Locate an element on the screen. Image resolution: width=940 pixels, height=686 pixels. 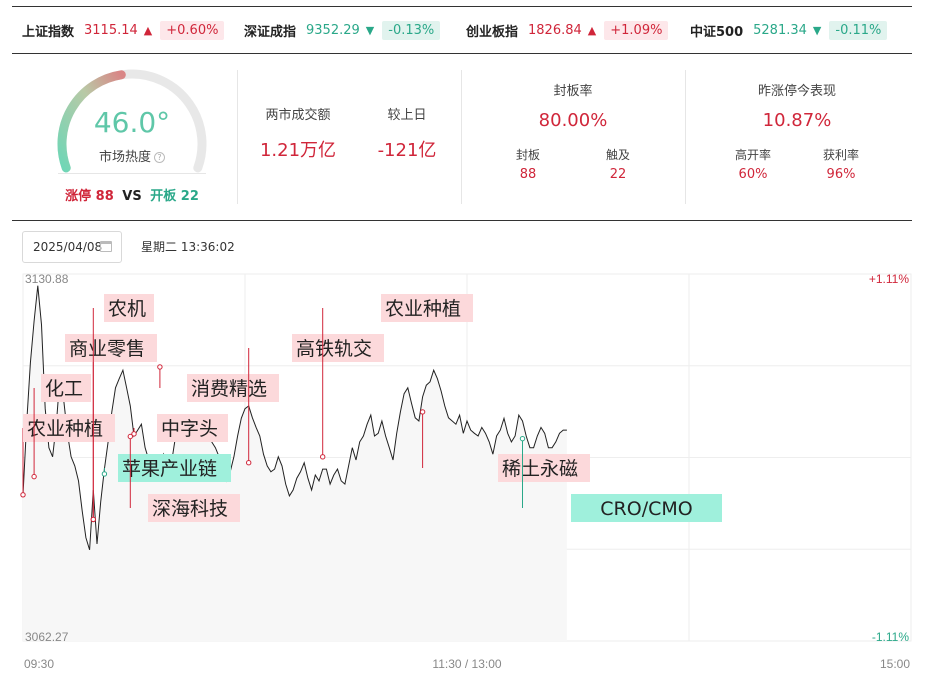
index-name: 中证500 is located at coordinates (717, 32).